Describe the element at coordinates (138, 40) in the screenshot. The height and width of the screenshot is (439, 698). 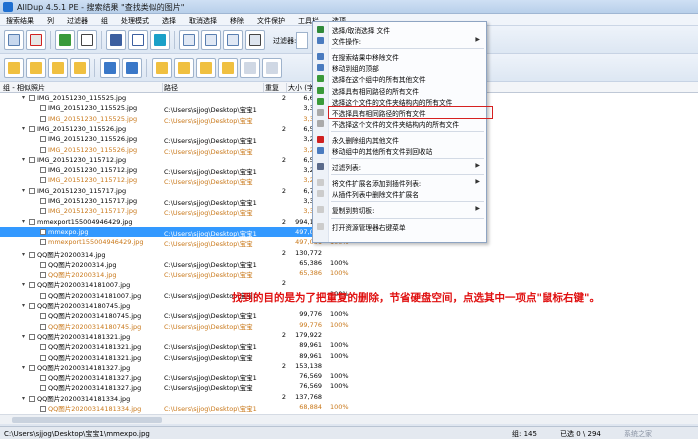
I see `toolbar-button-help` at that location.